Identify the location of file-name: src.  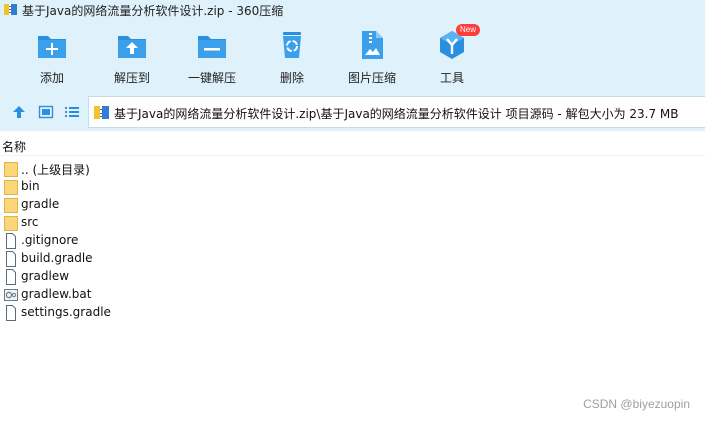
(30, 222).